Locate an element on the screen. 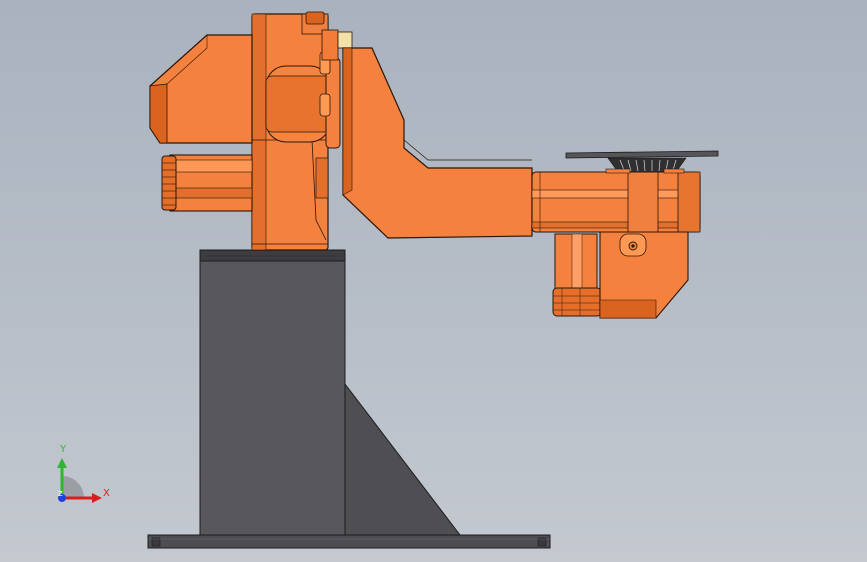  rear-motor-housing is located at coordinates (201, 89).